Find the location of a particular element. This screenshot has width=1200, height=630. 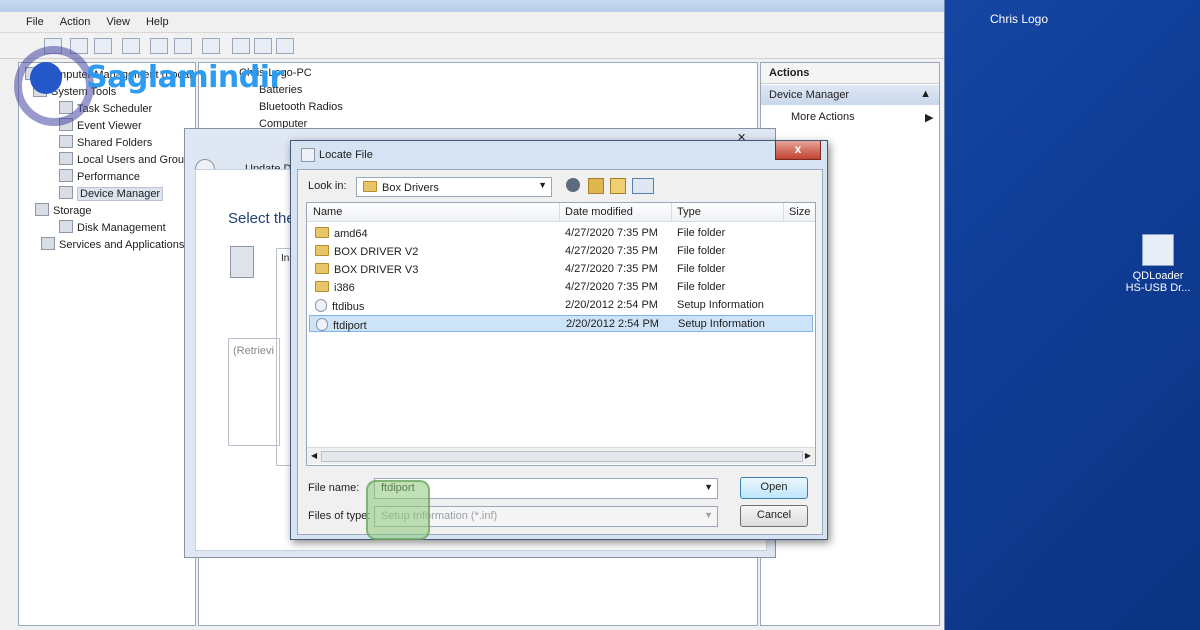

new-folder-icon is located at coordinates (618, 186).